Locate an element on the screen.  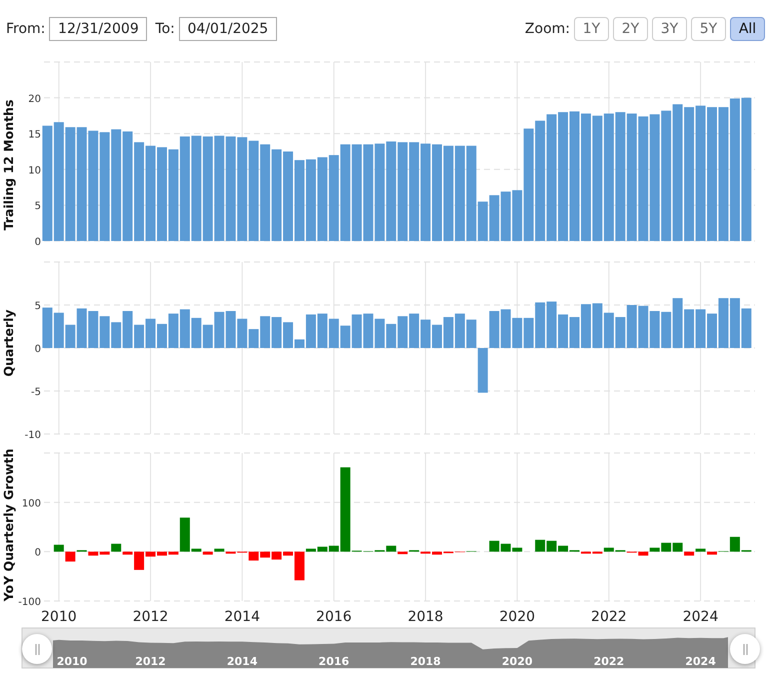
axis-label: 20 is located at coordinates (34, 99).